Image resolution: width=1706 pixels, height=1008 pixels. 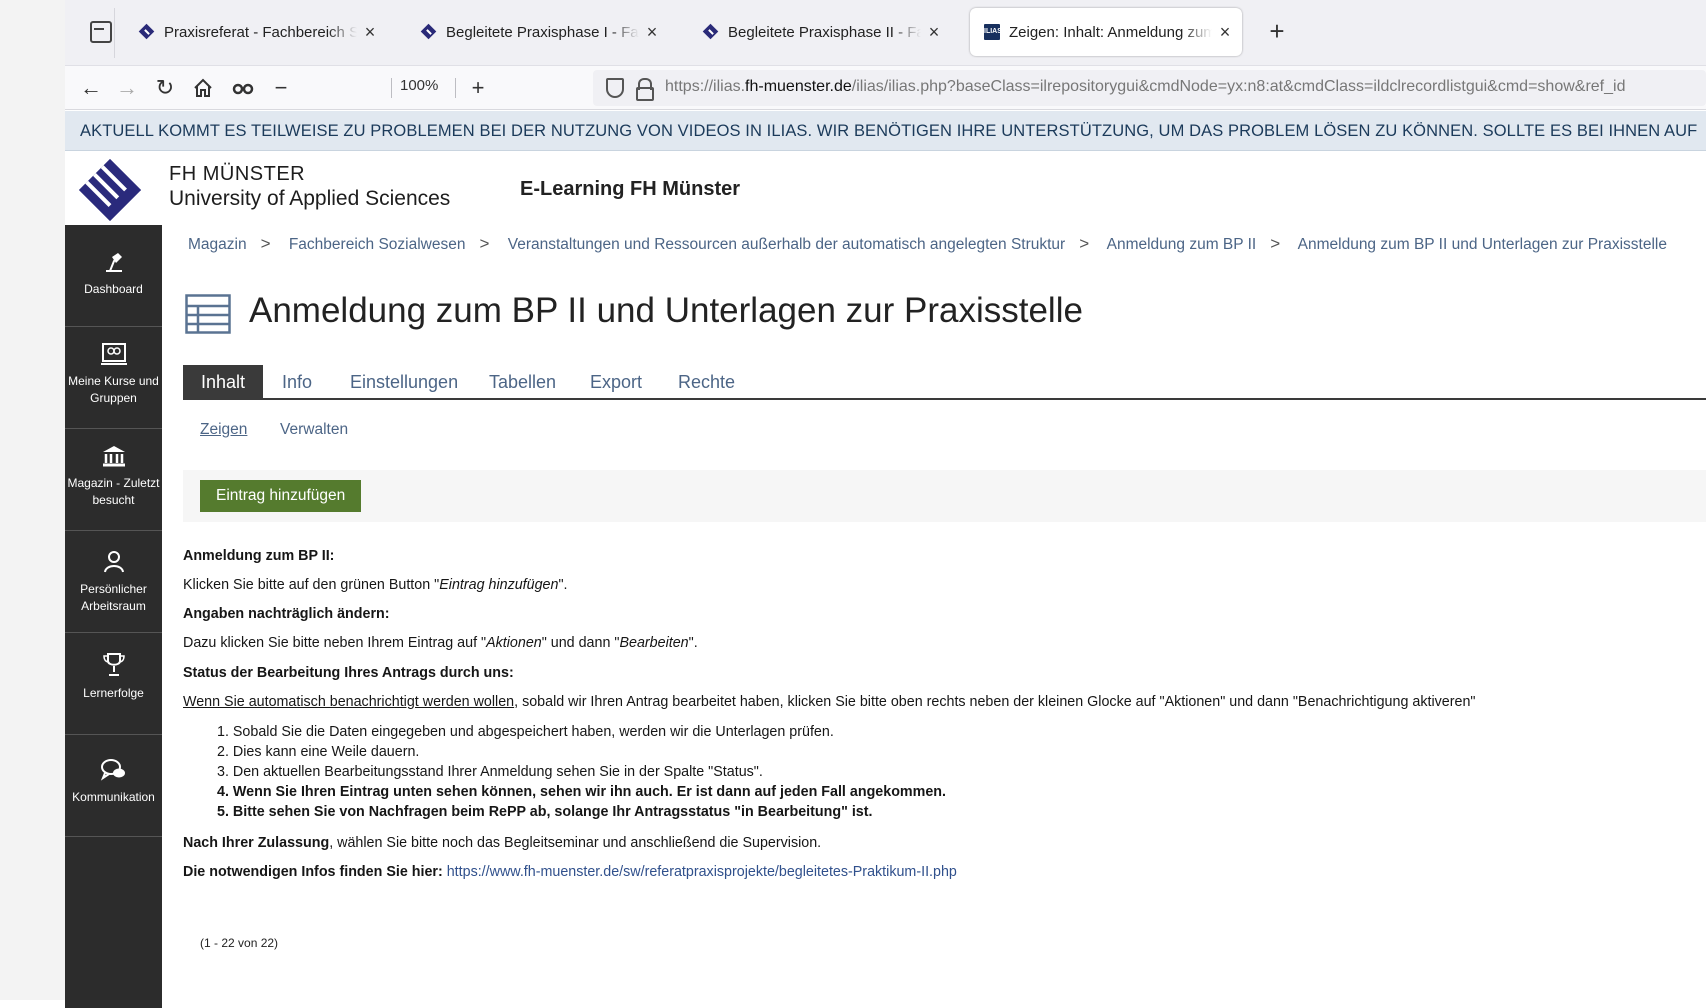 What do you see at coordinates (614, 88) in the screenshot?
I see `tracking-protection-shield-icon` at bounding box center [614, 88].